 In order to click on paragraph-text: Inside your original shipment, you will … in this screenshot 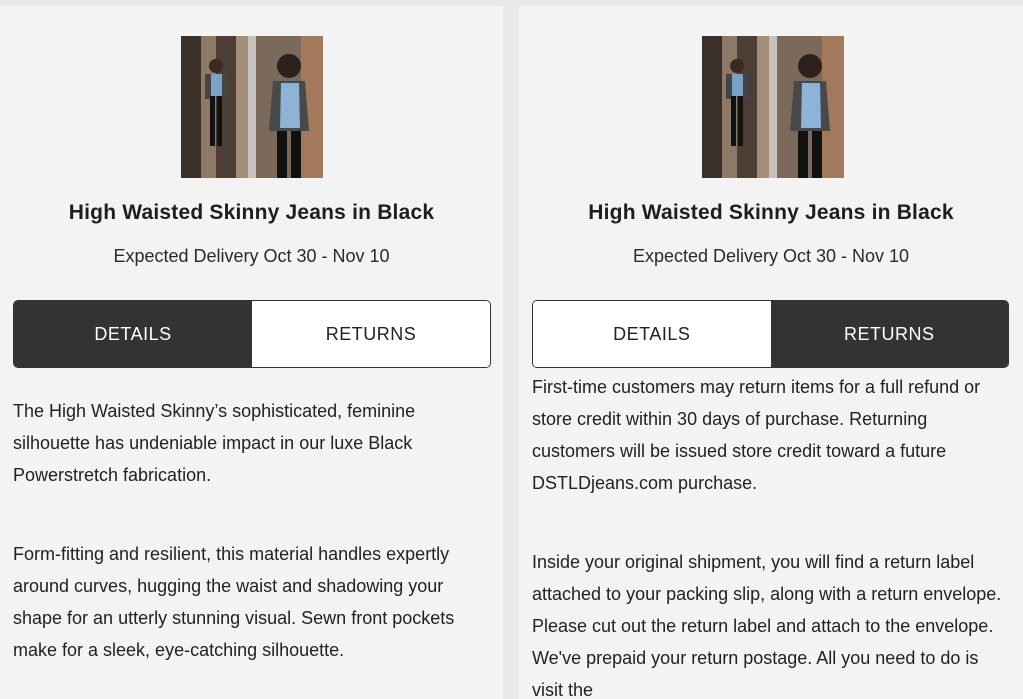, I will do `click(767, 625)`.